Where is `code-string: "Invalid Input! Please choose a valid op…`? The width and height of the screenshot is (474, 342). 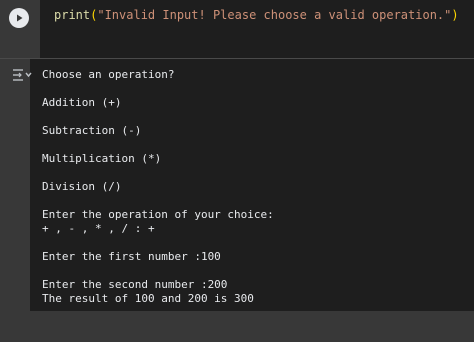 code-string: "Invalid Input! Please choose a valid op… is located at coordinates (274, 15).